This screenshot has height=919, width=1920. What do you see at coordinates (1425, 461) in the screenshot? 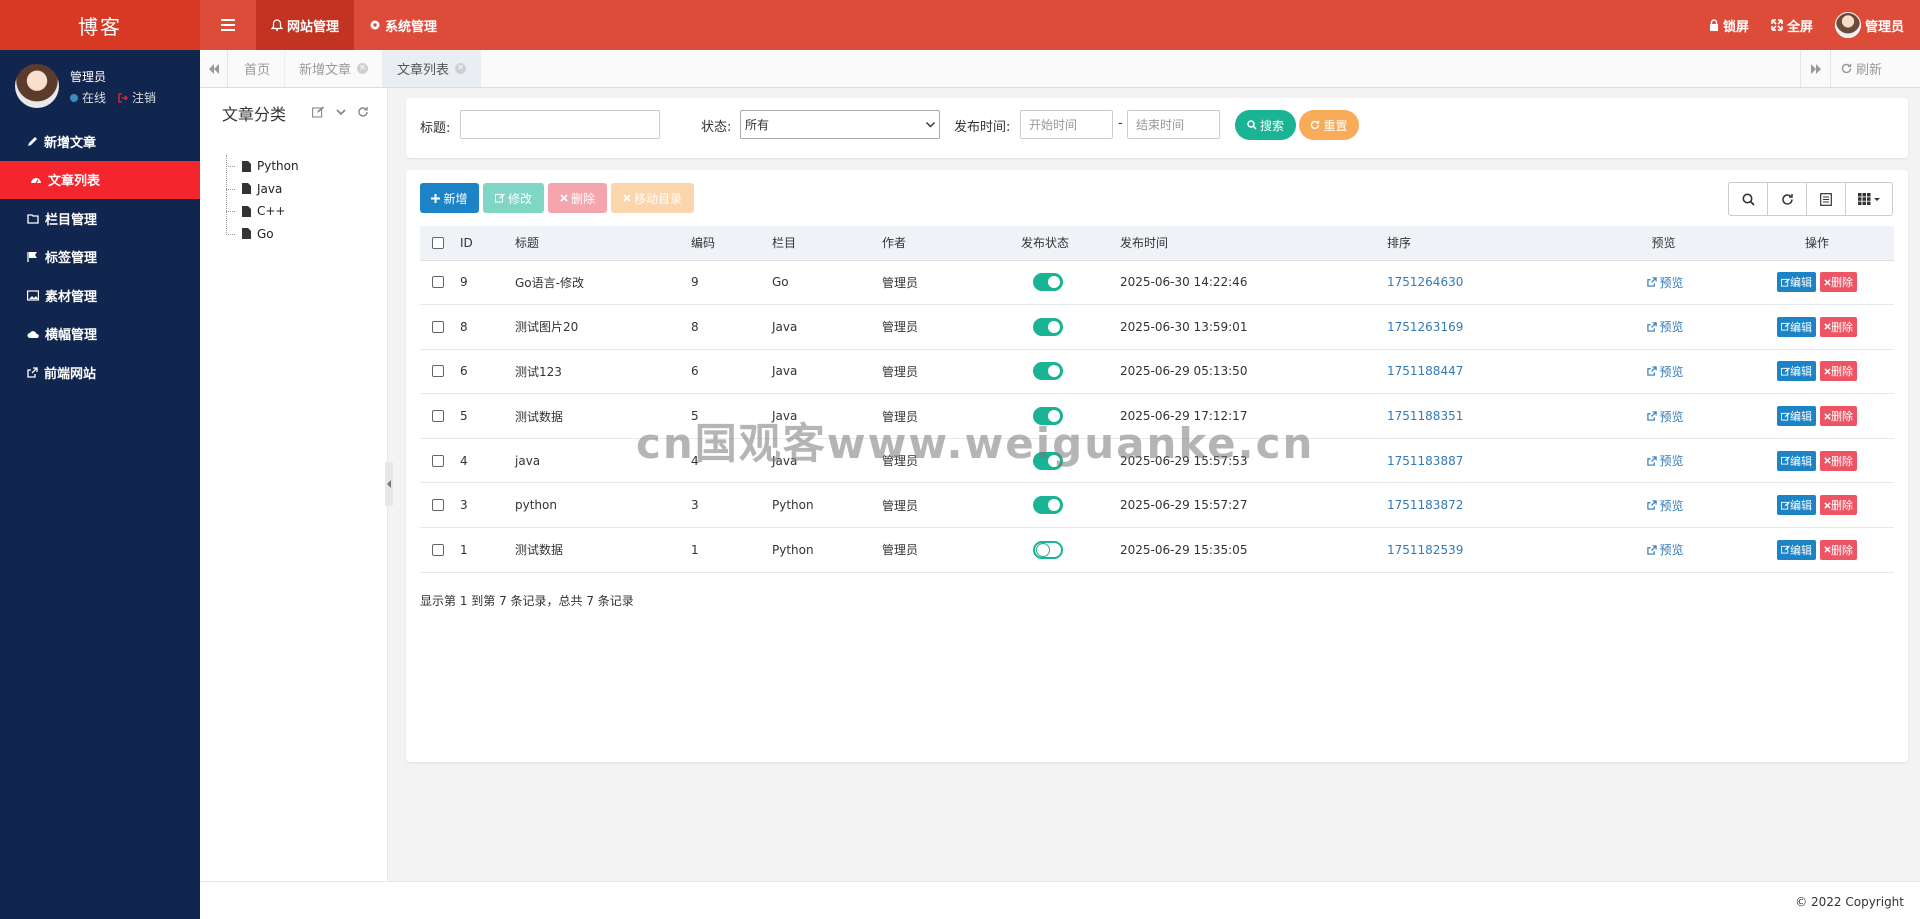
I see `sort-value-link: 1751183887` at bounding box center [1425, 461].